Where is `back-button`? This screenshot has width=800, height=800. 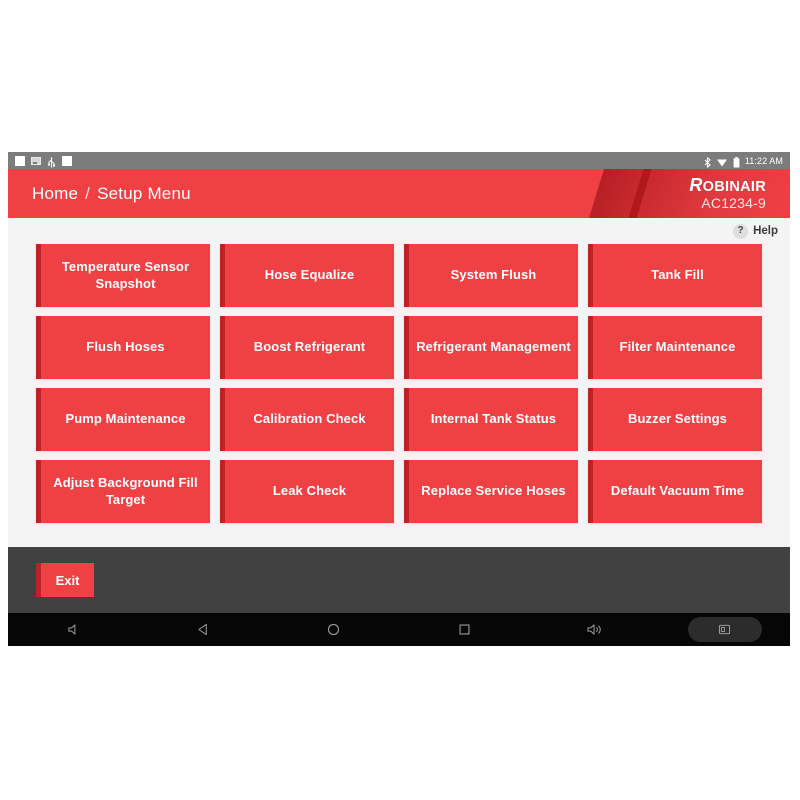 back-button is located at coordinates (203, 629).